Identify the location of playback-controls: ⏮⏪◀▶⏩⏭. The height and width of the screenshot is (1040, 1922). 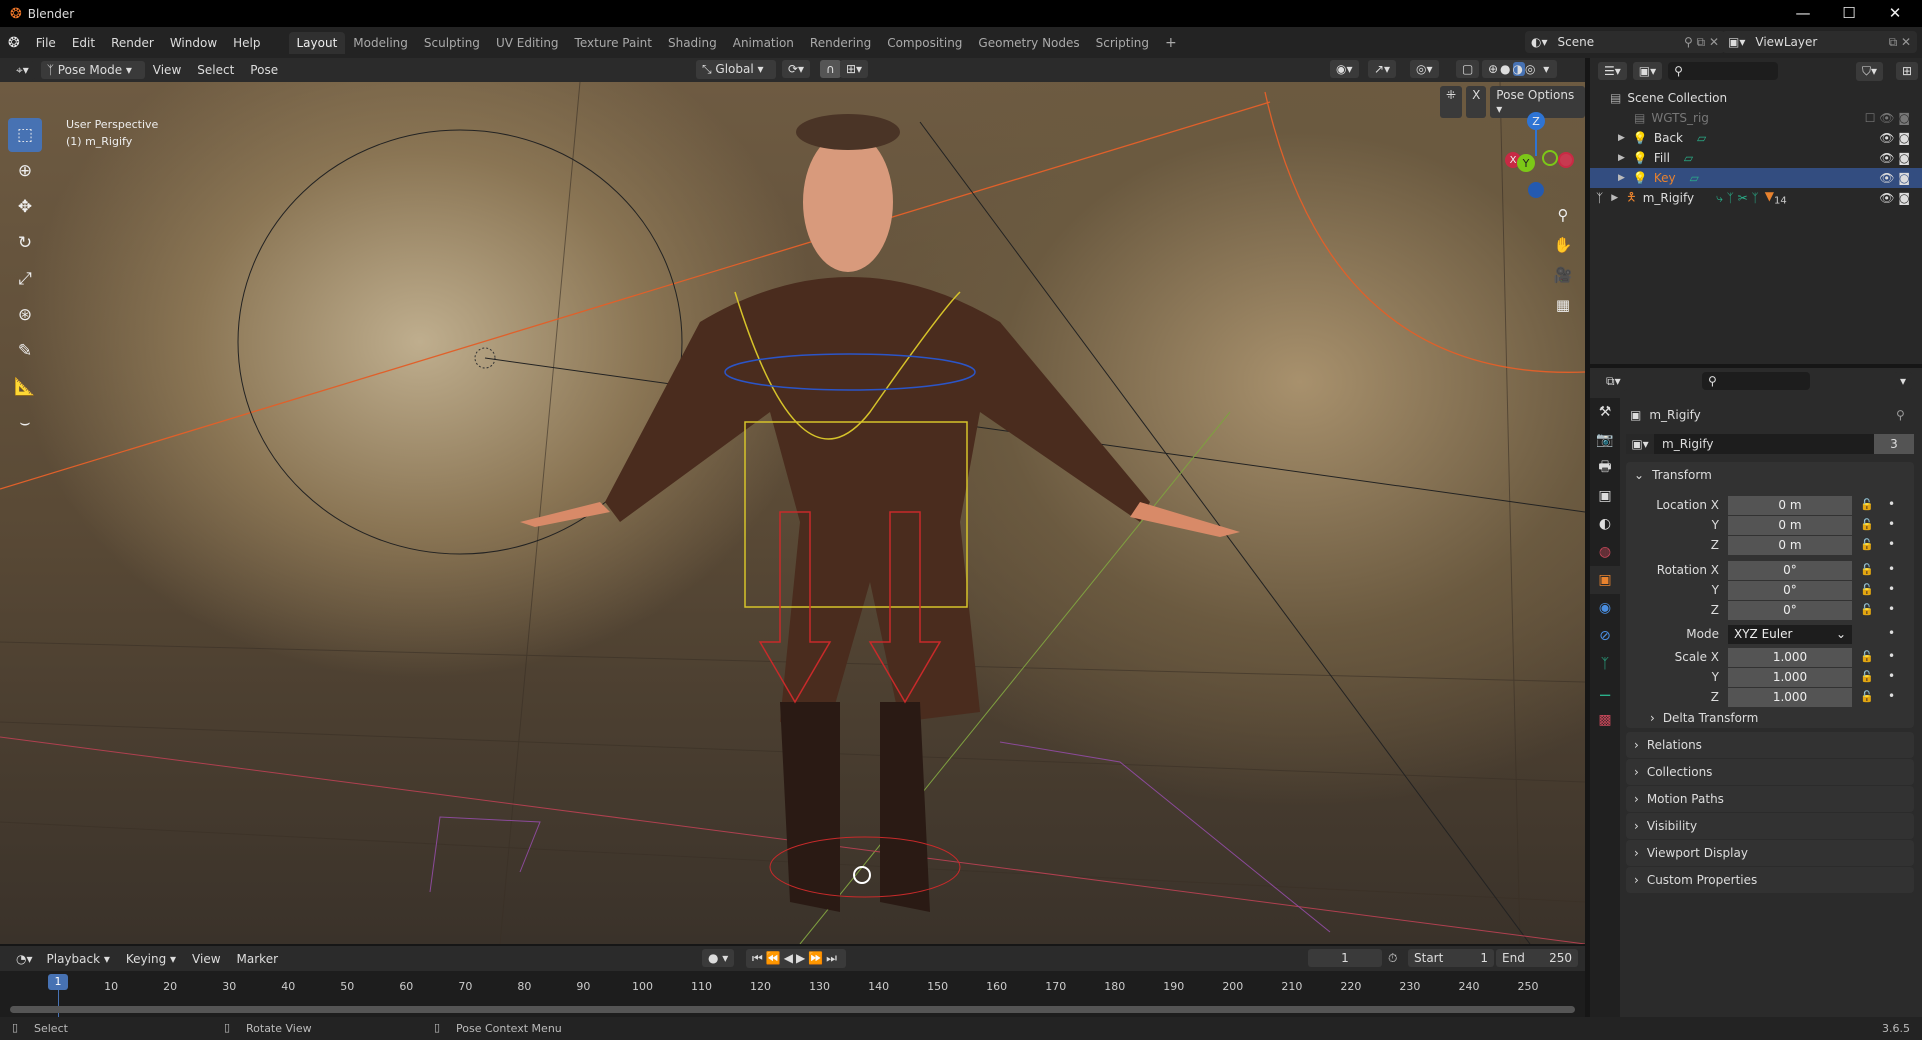
(796, 958).